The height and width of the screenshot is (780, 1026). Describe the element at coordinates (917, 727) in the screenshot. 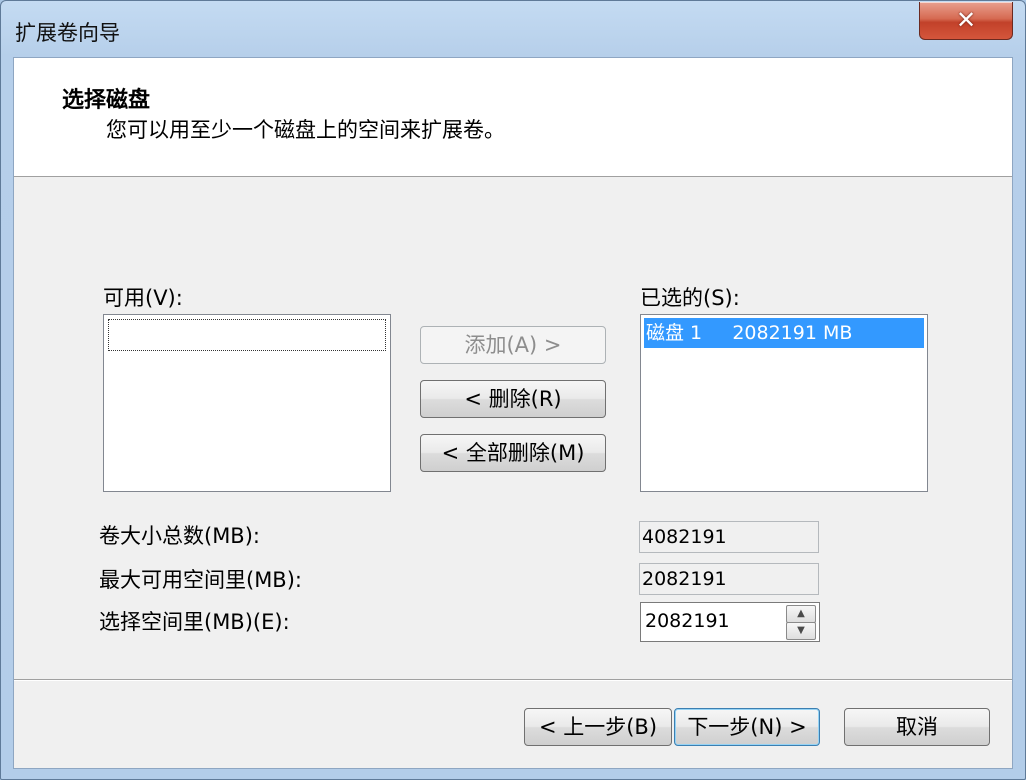

I see `cancel-button: 取消` at that location.